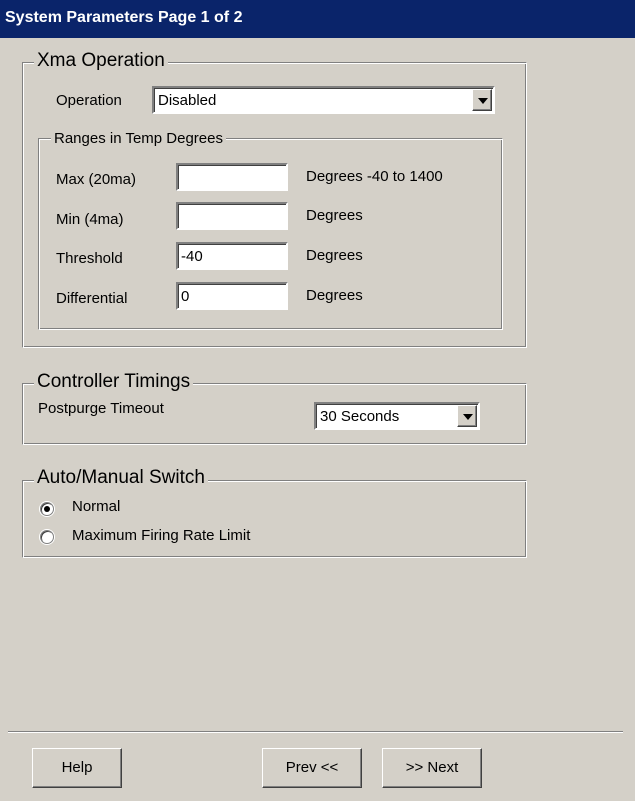  What do you see at coordinates (138, 138) in the screenshot?
I see `ranges-group-label: Ranges in Temp Degrees` at bounding box center [138, 138].